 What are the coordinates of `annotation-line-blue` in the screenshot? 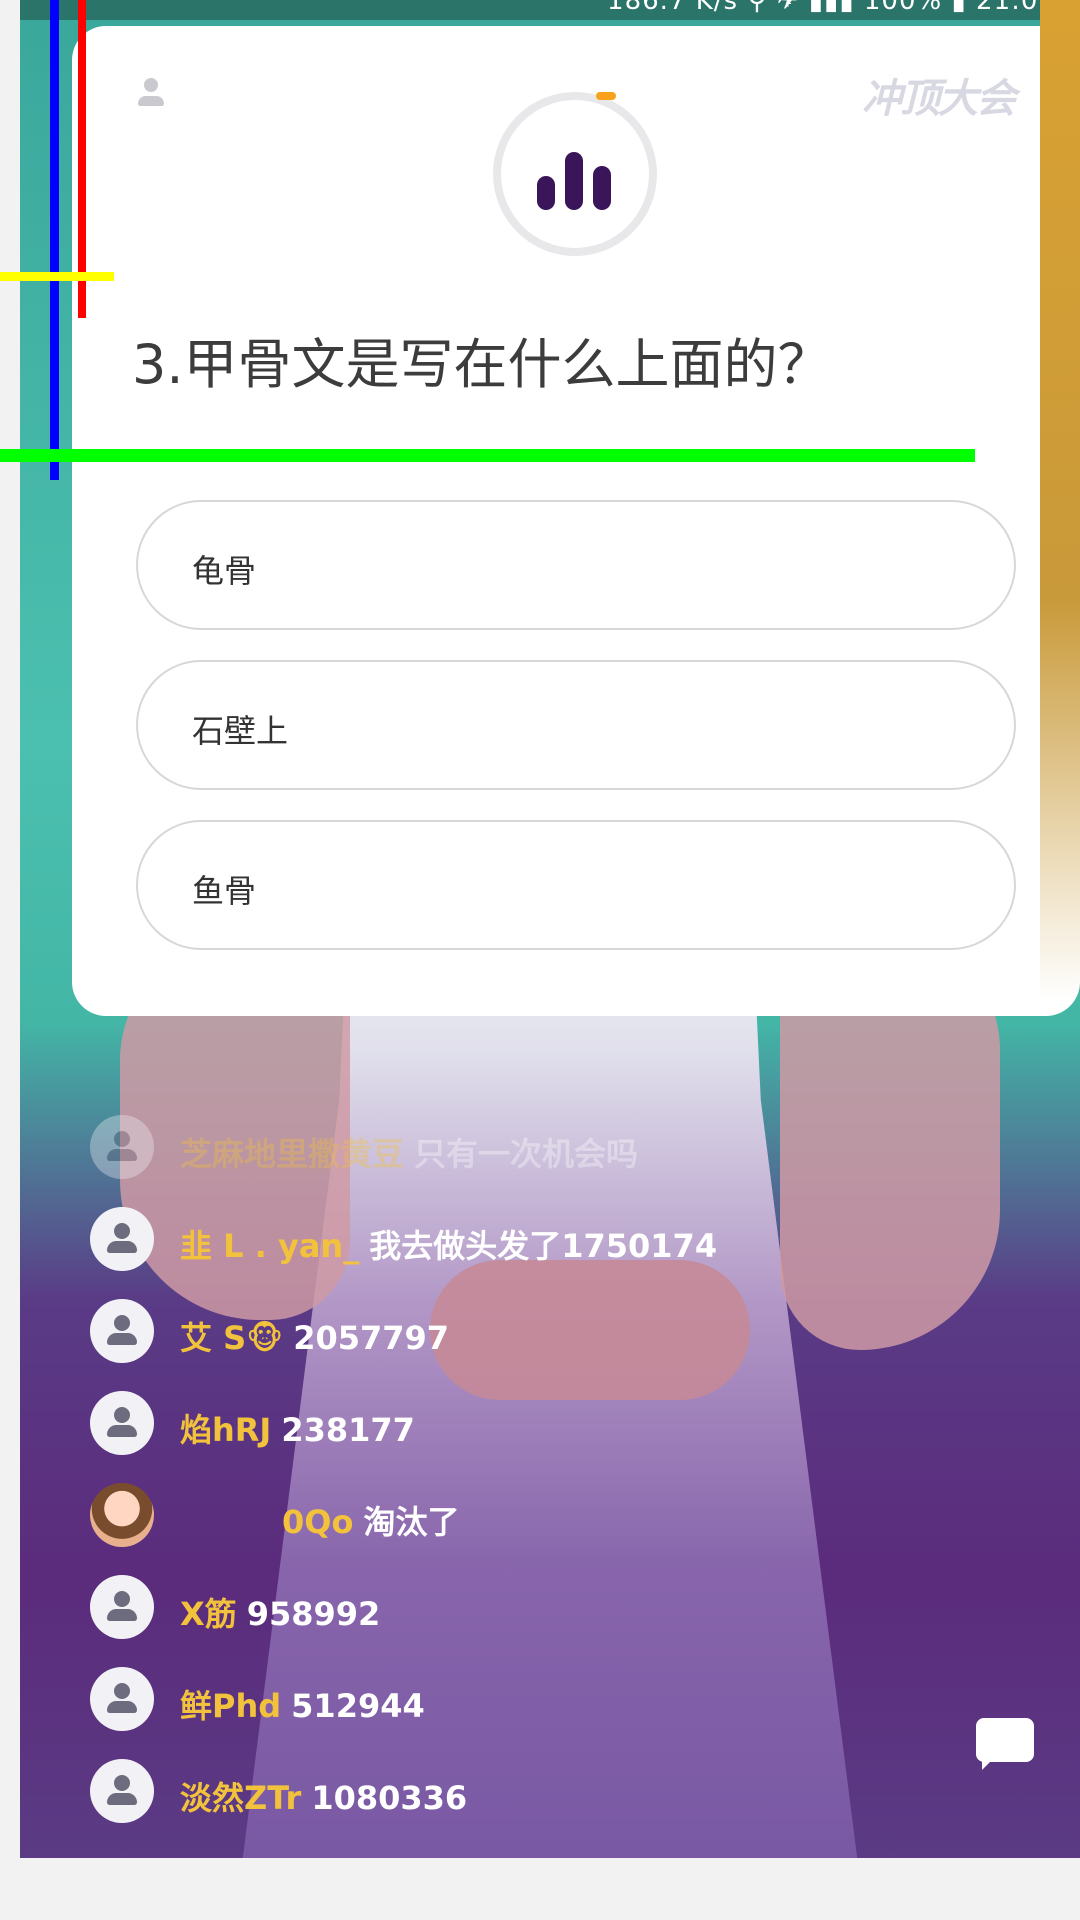 It's located at (54, 240).